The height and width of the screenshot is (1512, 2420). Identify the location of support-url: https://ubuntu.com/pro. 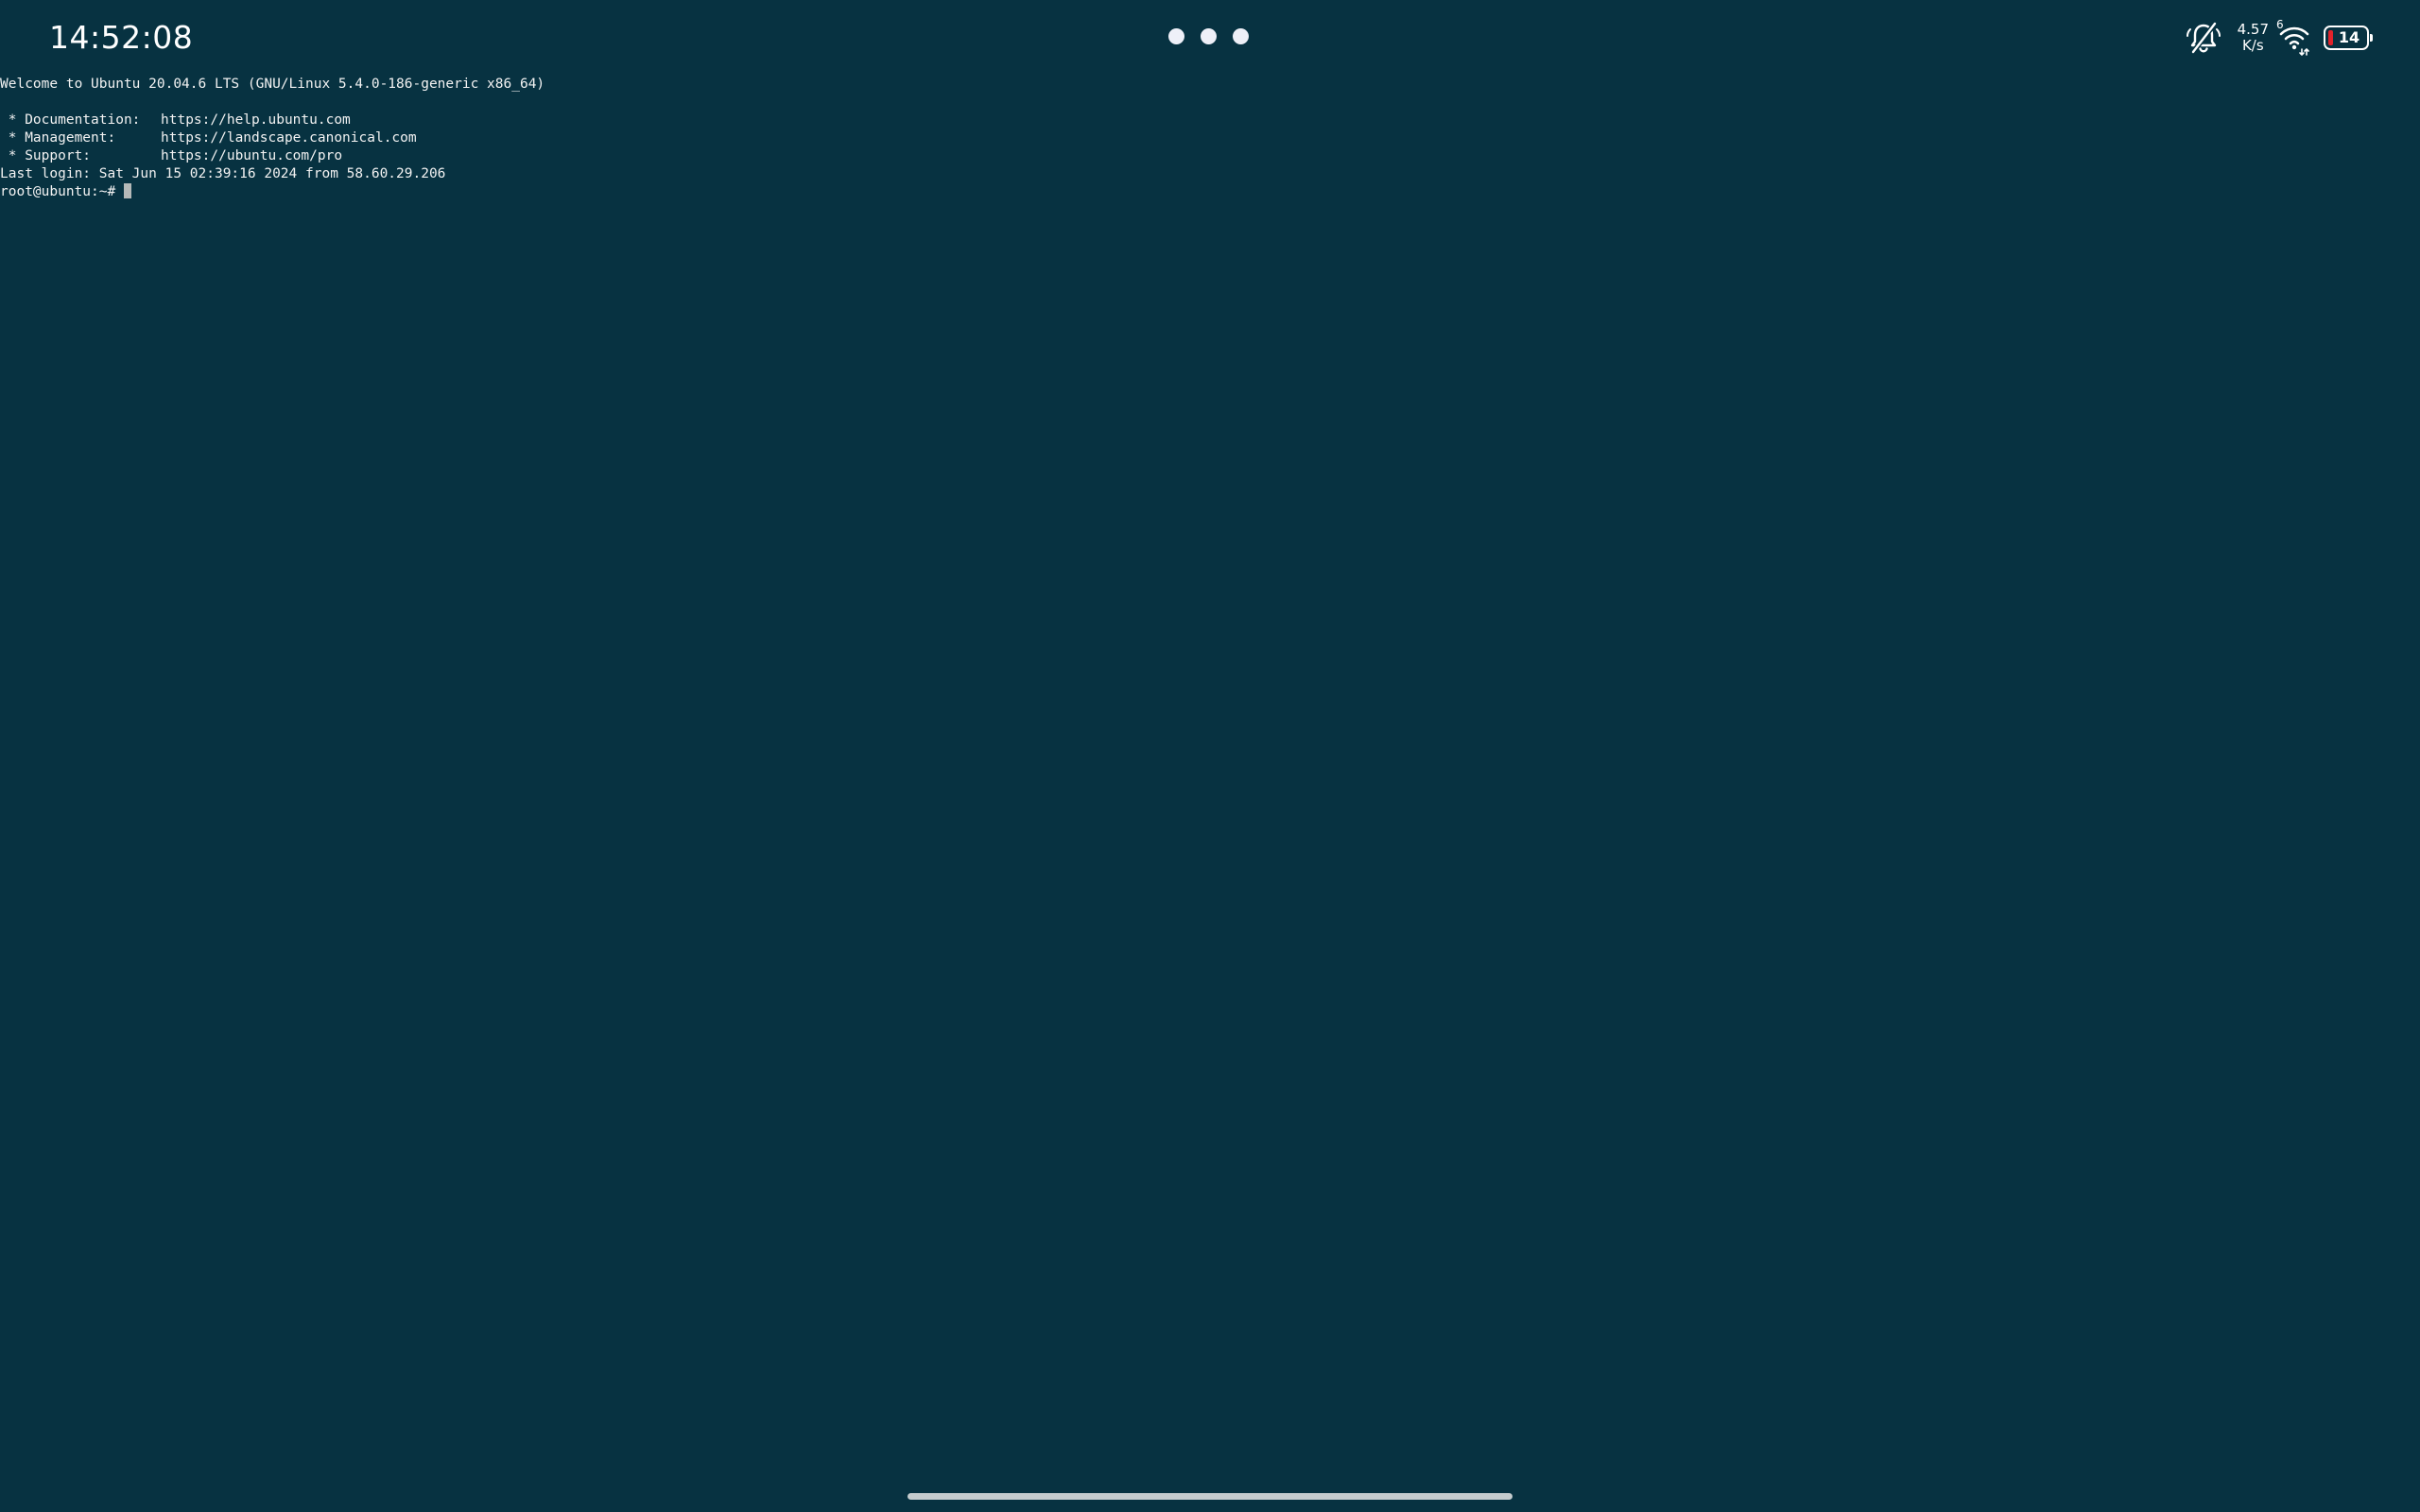
(251, 155).